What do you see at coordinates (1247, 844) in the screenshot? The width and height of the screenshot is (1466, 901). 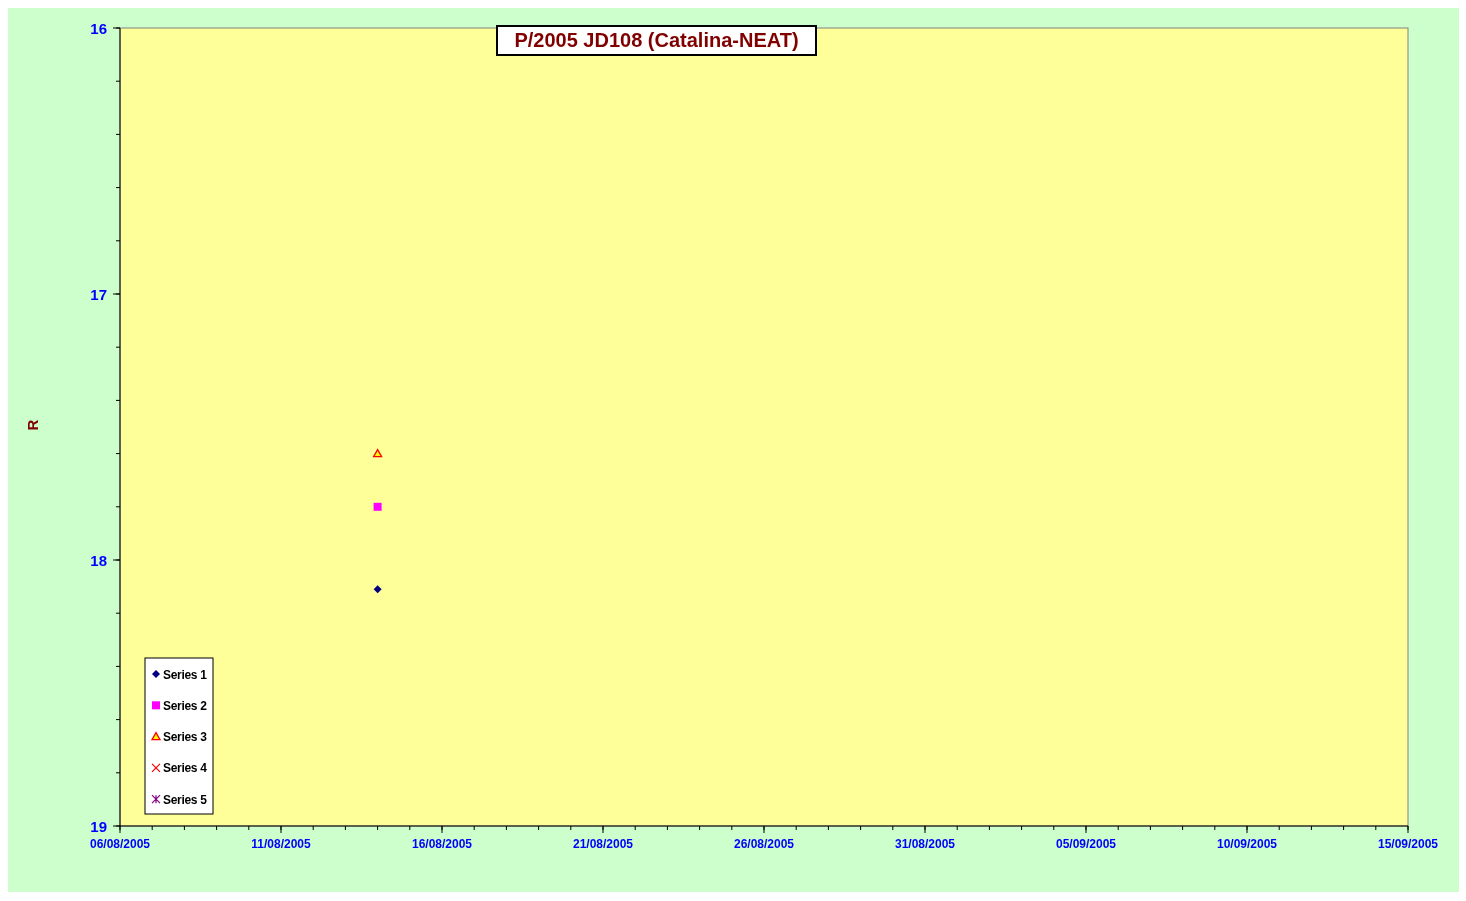 I see `x-tick-label: 10/09/2005` at bounding box center [1247, 844].